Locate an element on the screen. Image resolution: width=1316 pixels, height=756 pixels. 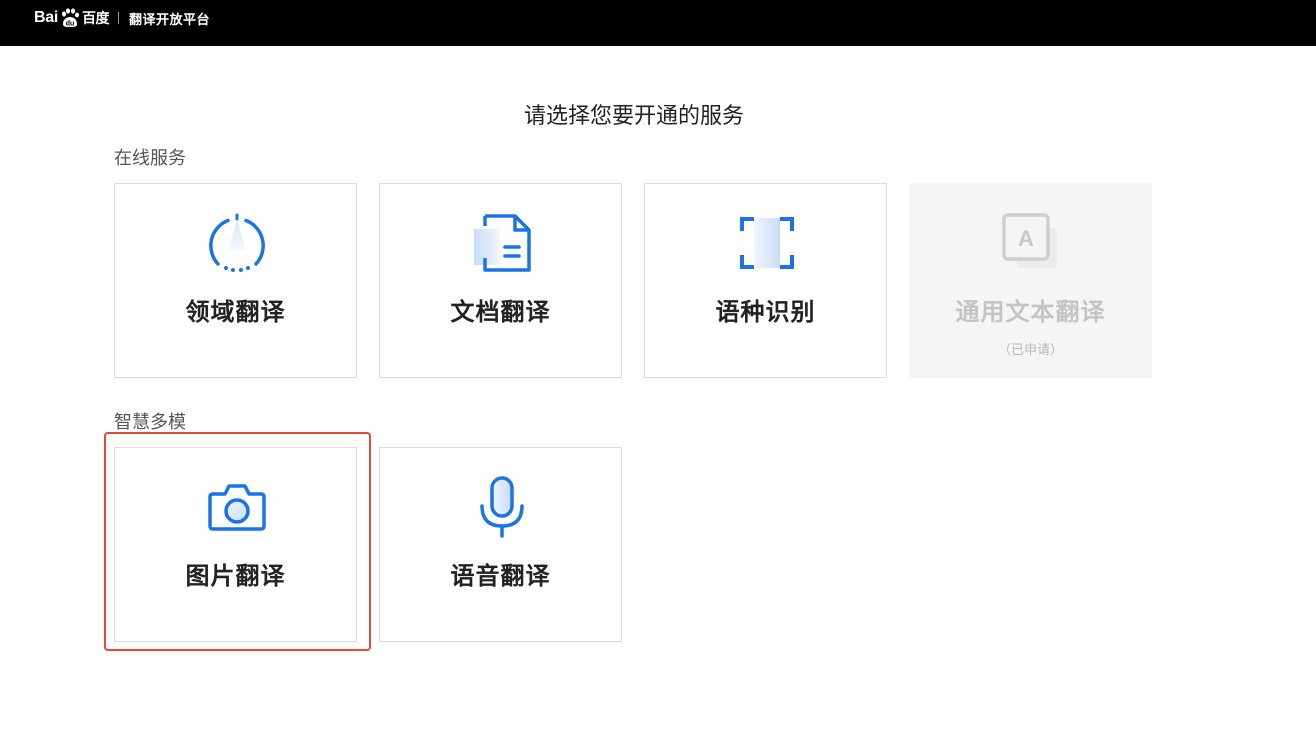
text-translation-icon: A is located at coordinates (1029, 240).